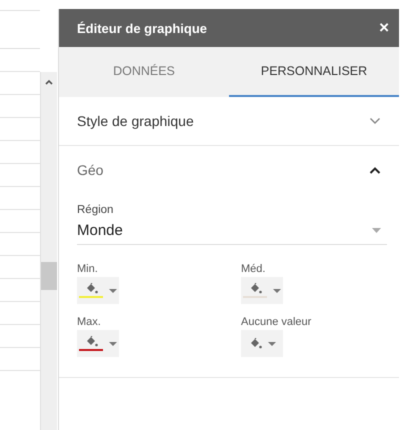  What do you see at coordinates (253, 269) in the screenshot?
I see `color-label: Méd.` at bounding box center [253, 269].